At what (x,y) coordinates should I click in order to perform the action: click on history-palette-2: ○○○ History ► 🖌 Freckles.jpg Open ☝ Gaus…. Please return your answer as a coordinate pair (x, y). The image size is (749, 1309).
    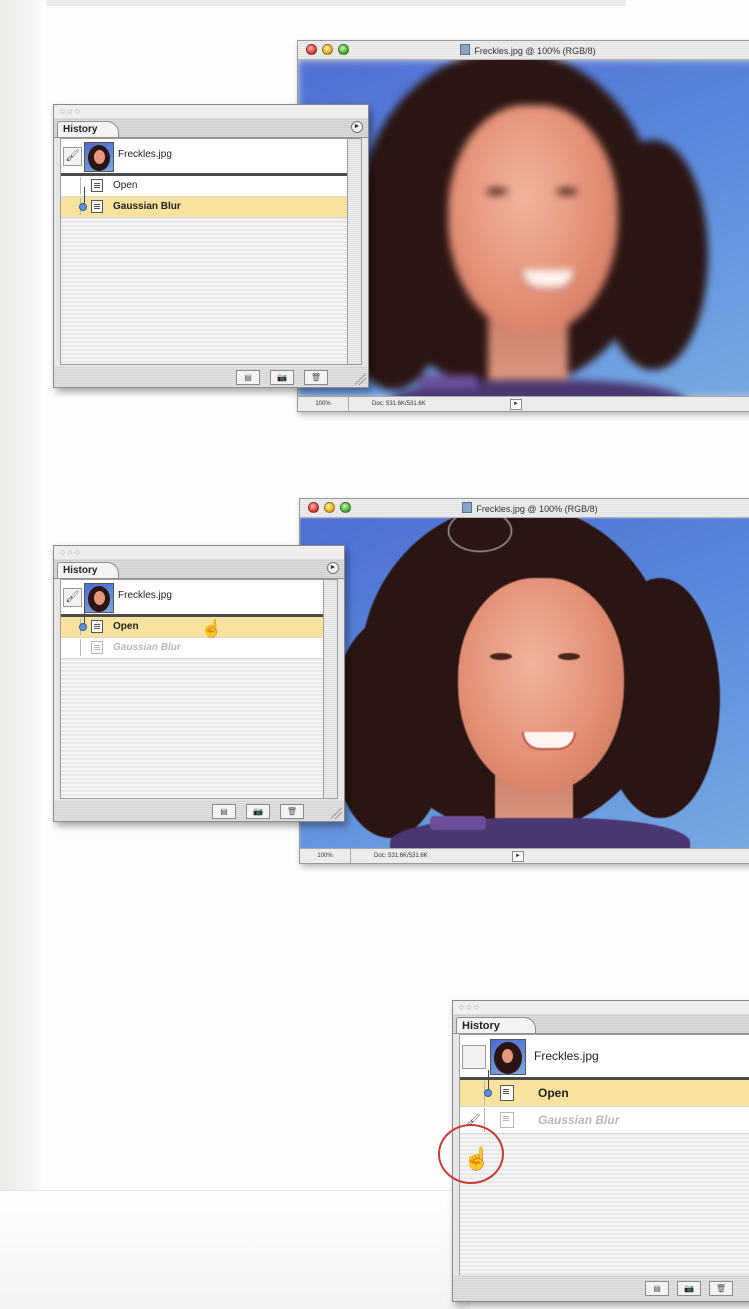
    Looking at the image, I should click on (199, 683).